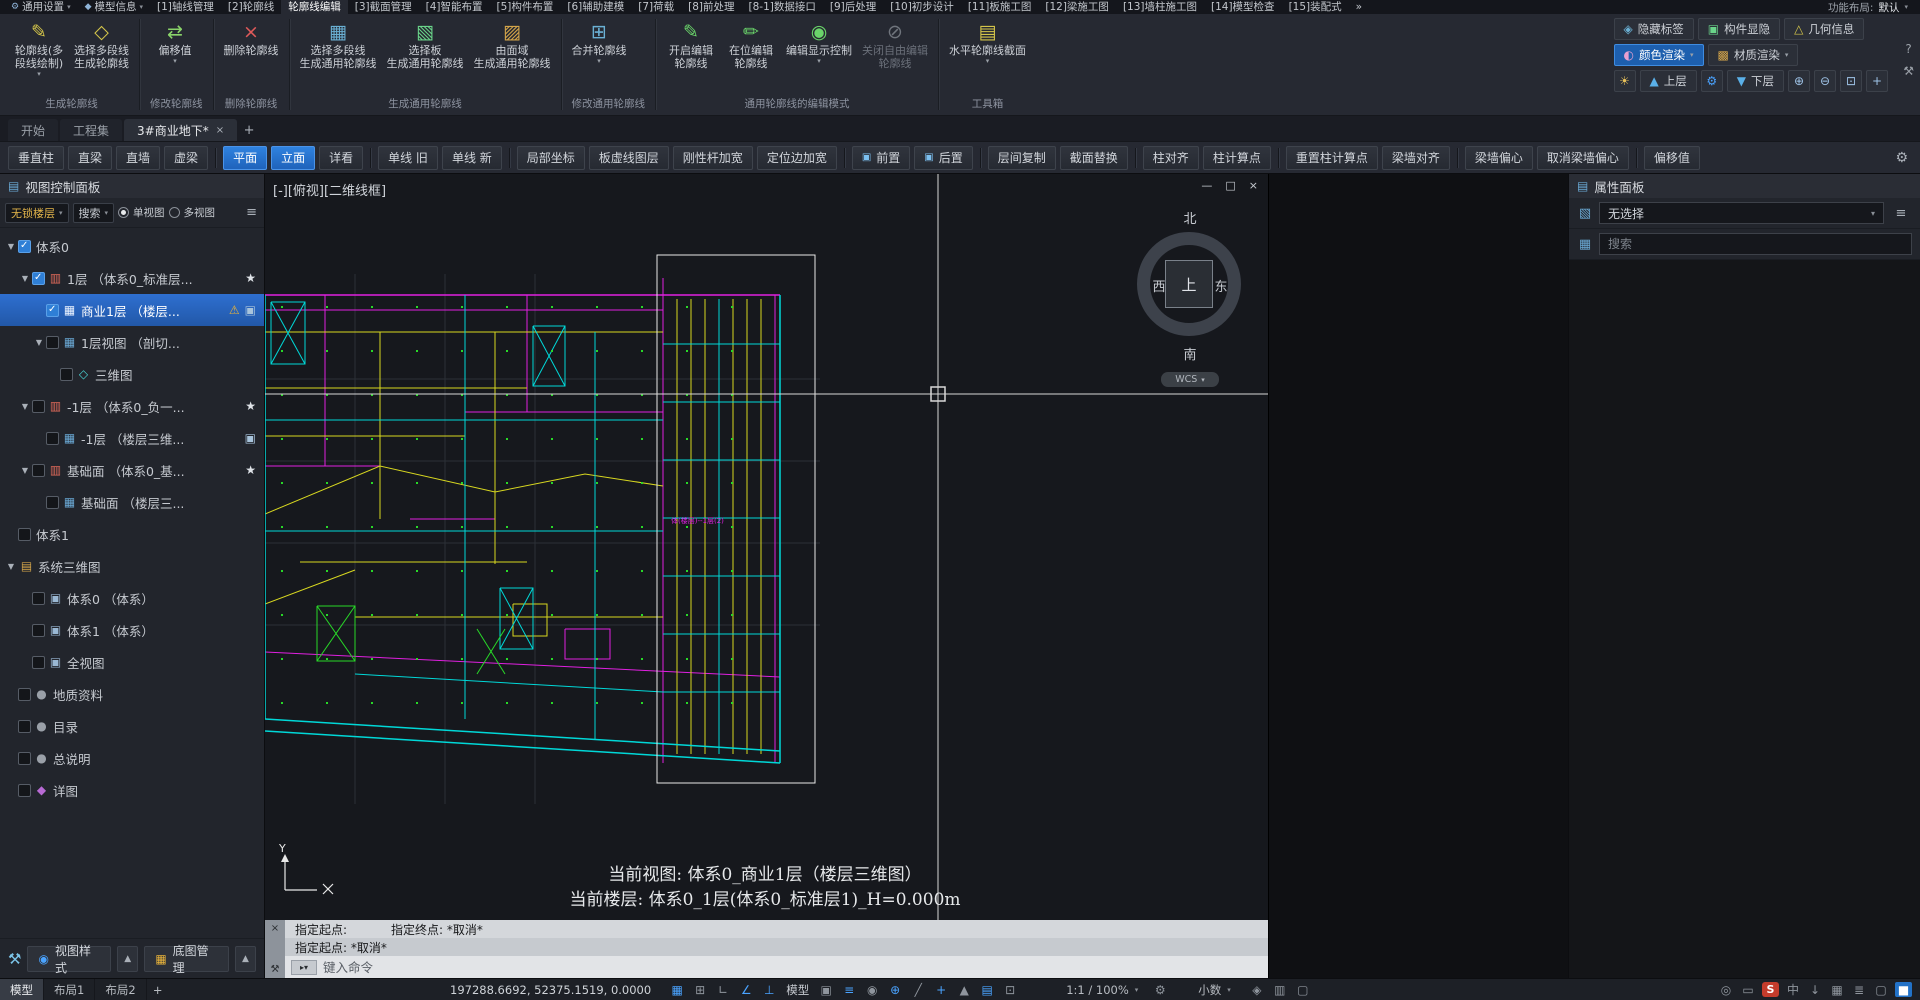 The height and width of the screenshot is (1000, 1920). I want to click on toolbar-button: 垂直柱, so click(36, 157).